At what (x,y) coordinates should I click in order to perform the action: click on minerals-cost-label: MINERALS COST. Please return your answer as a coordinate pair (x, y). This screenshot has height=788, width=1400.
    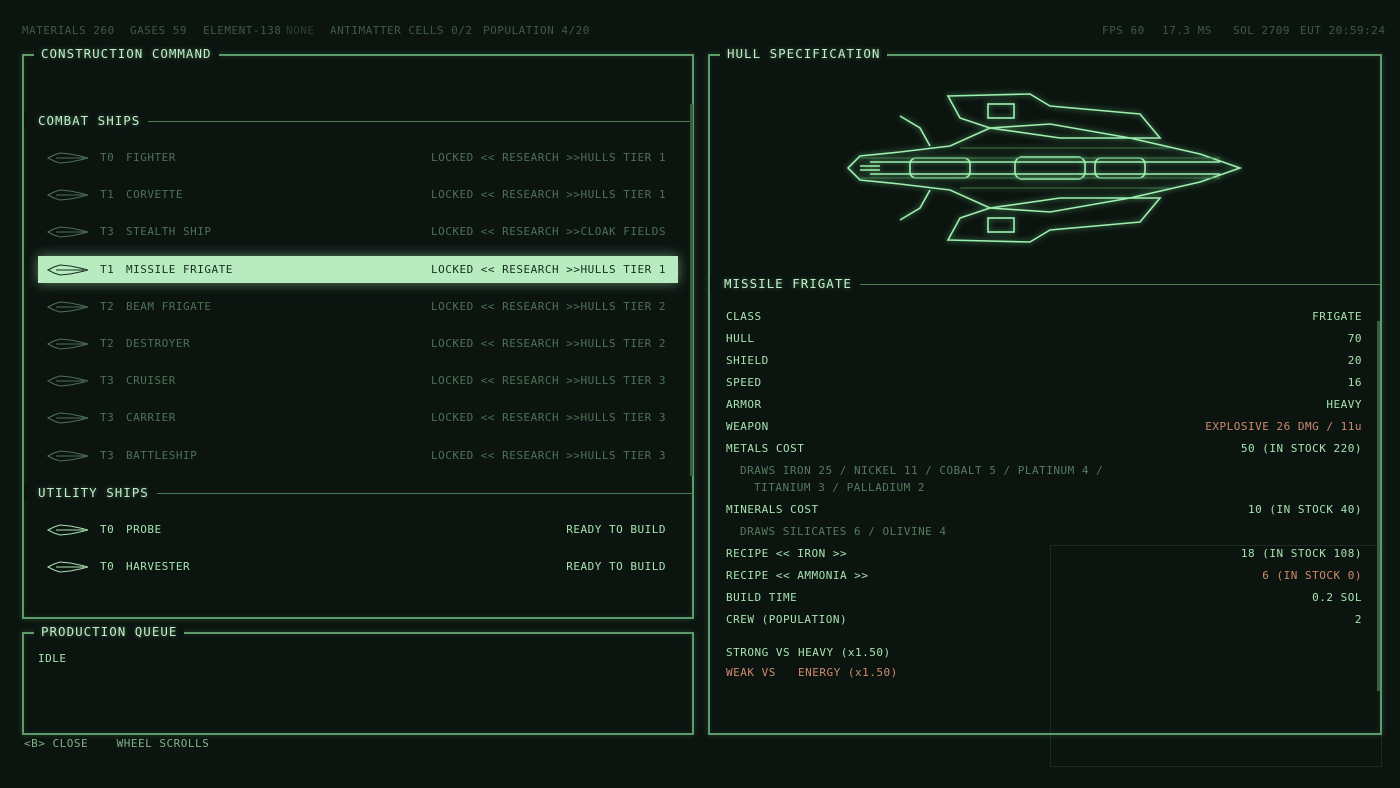
    Looking at the image, I should click on (772, 509).